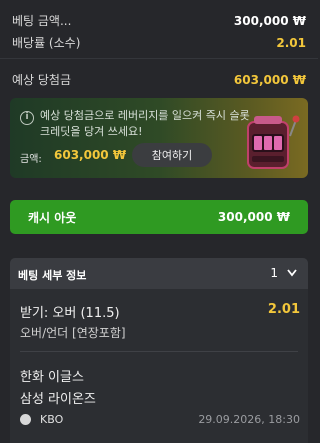  What do you see at coordinates (25, 419) in the screenshot?
I see `baseball-icon` at bounding box center [25, 419].